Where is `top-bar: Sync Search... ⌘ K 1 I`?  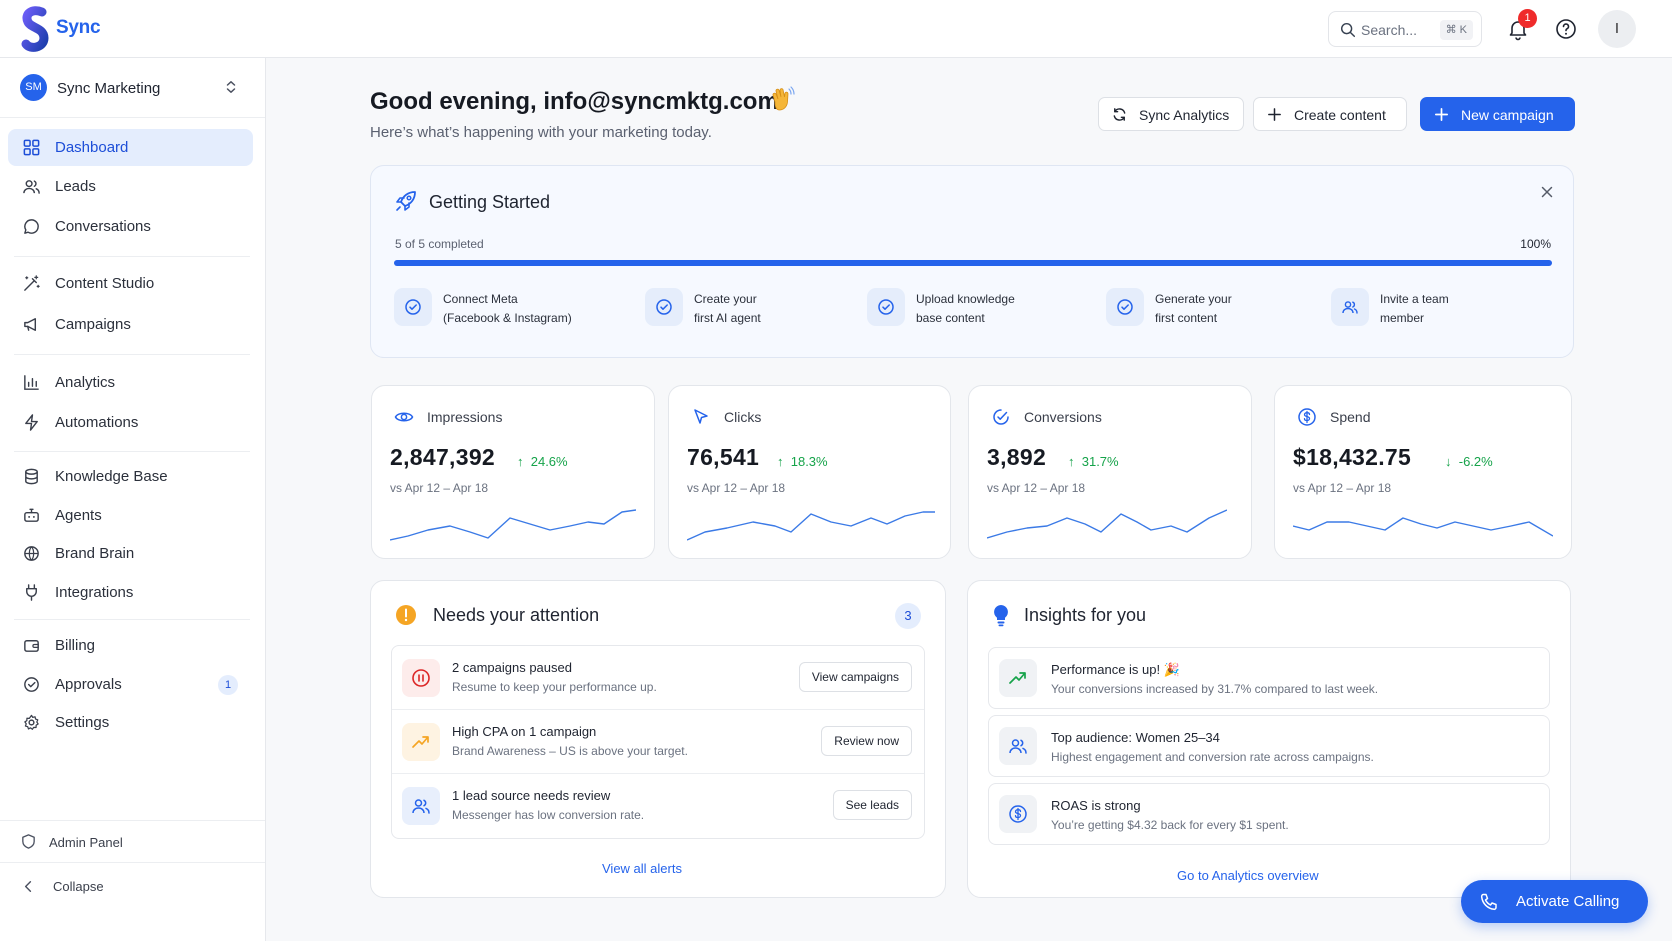
top-bar: Sync Search... ⌘ K 1 I is located at coordinates (836, 29).